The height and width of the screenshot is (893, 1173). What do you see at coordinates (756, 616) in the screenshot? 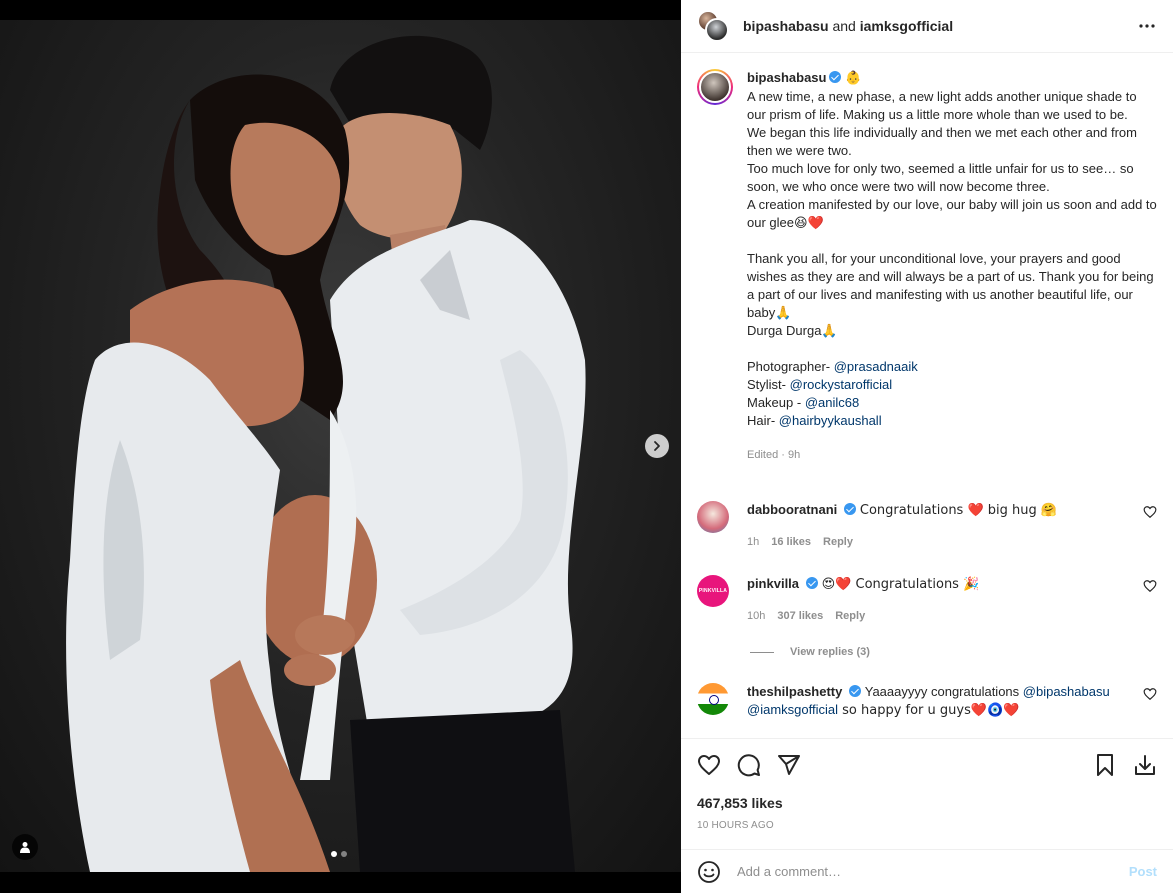
I see `comment-time: 10h` at bounding box center [756, 616].